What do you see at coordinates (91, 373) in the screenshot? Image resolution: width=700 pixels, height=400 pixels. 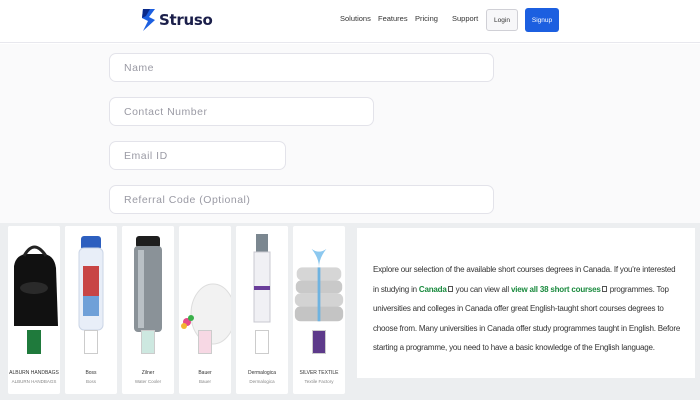 I see `product-name: Boss` at bounding box center [91, 373].